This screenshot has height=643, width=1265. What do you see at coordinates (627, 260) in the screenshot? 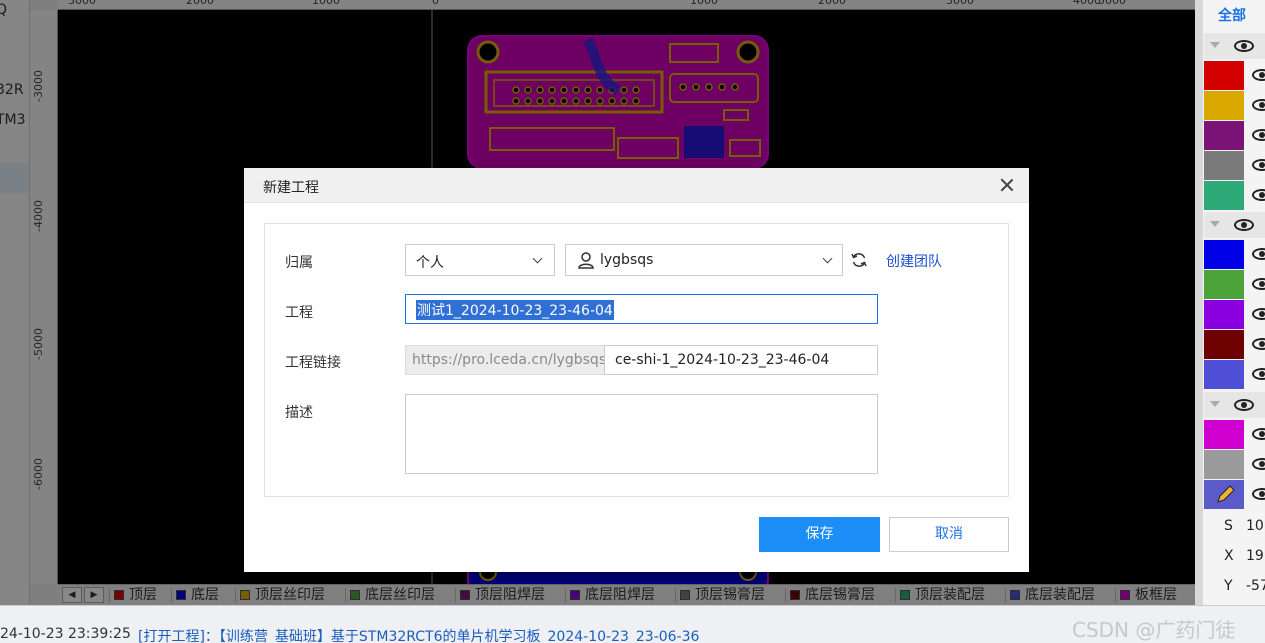
I see `owner-user-value: lygbsqs` at bounding box center [627, 260].